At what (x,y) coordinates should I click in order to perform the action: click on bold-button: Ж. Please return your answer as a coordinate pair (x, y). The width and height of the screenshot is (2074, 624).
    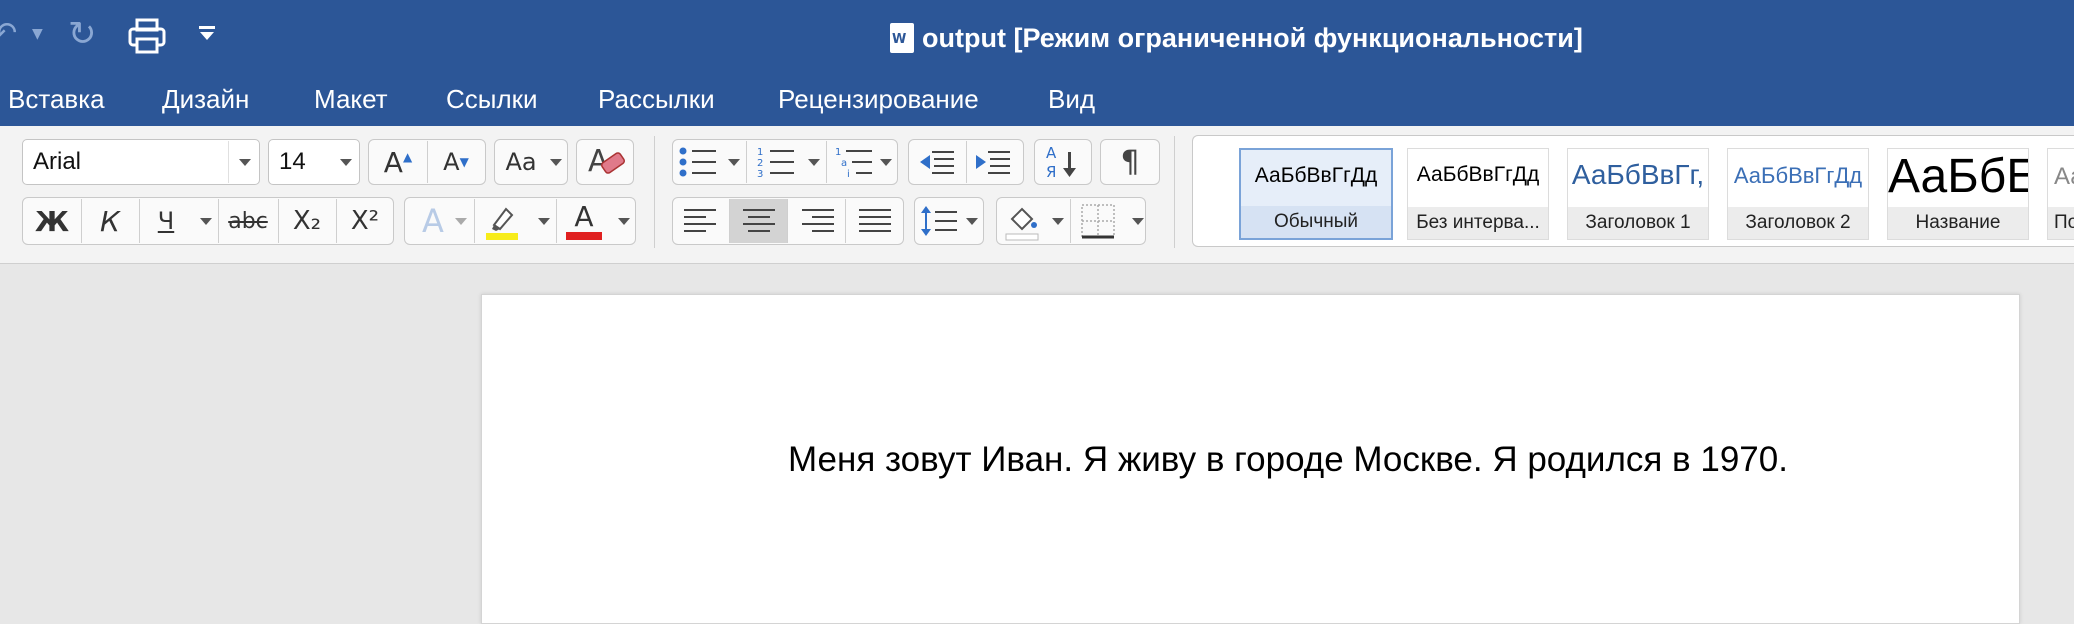
    Looking at the image, I should click on (52, 221).